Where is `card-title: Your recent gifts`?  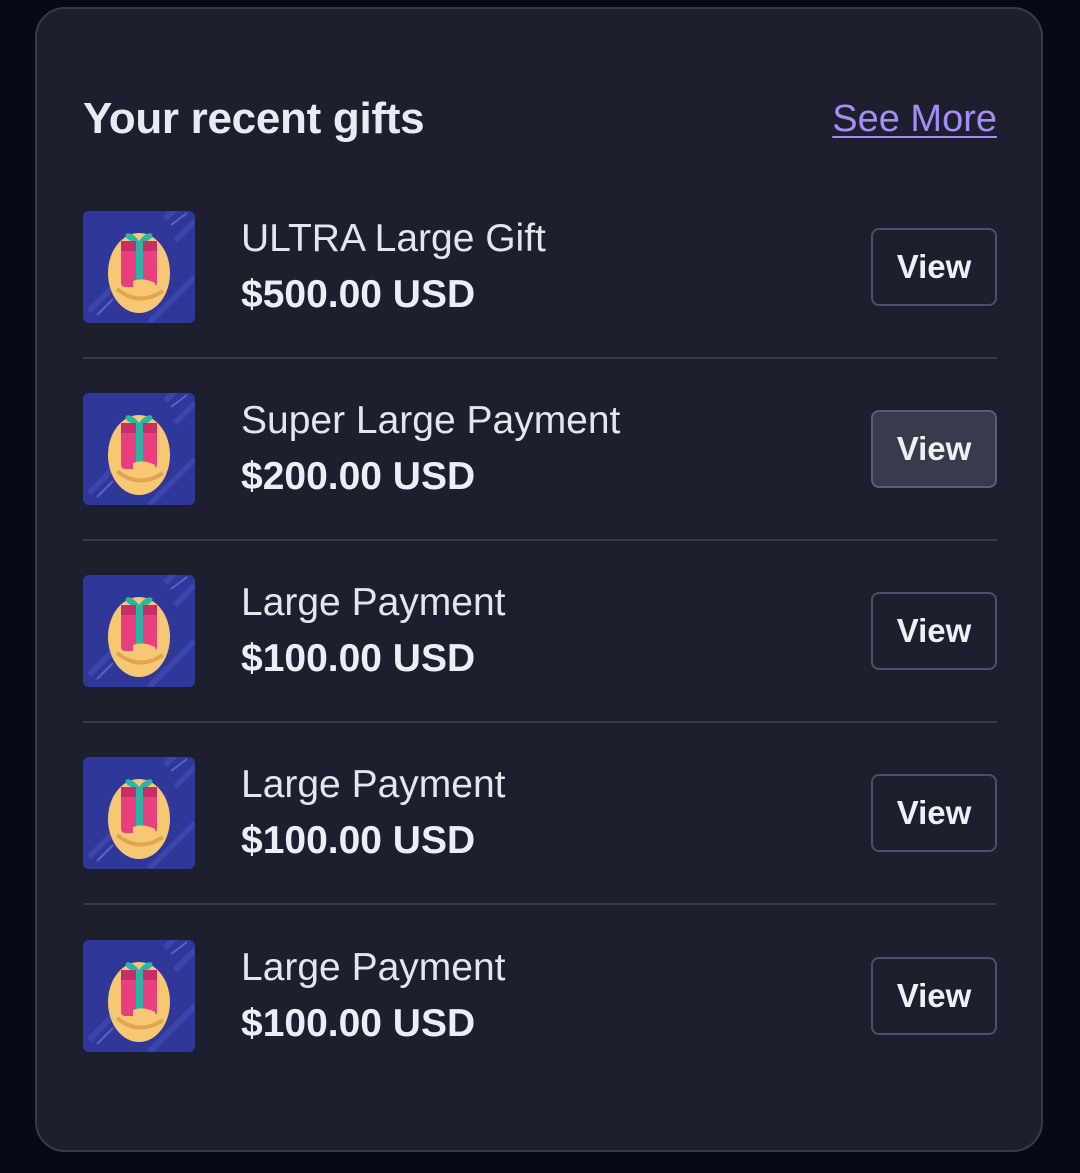 card-title: Your recent gifts is located at coordinates (254, 118).